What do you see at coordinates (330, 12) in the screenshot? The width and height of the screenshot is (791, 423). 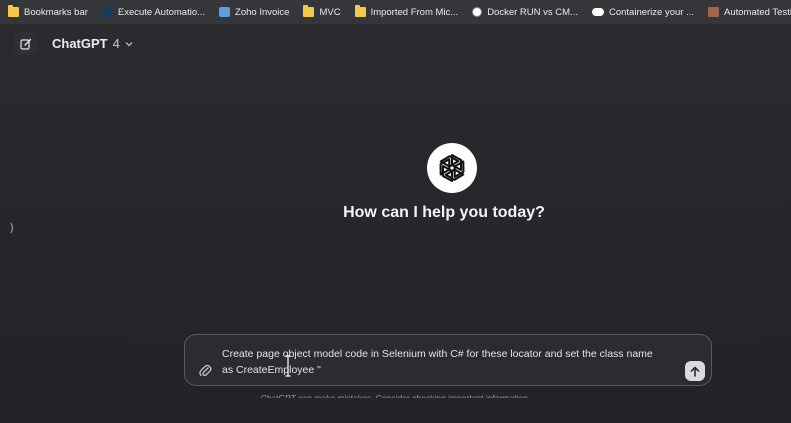 I see `bookmark-label: MVC` at bounding box center [330, 12].